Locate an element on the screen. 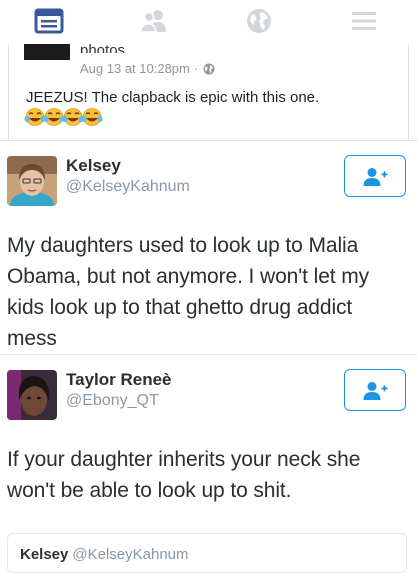  post-date-text: Aug 13 at 10:28pm · is located at coordinates (139, 68).